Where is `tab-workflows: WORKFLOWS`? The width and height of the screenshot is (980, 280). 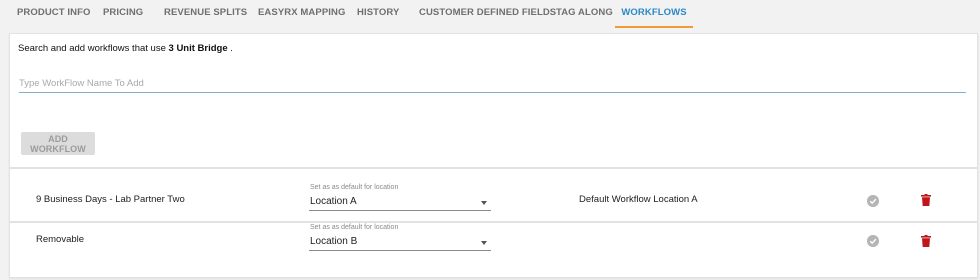 tab-workflows: WORKFLOWS is located at coordinates (654, 14).